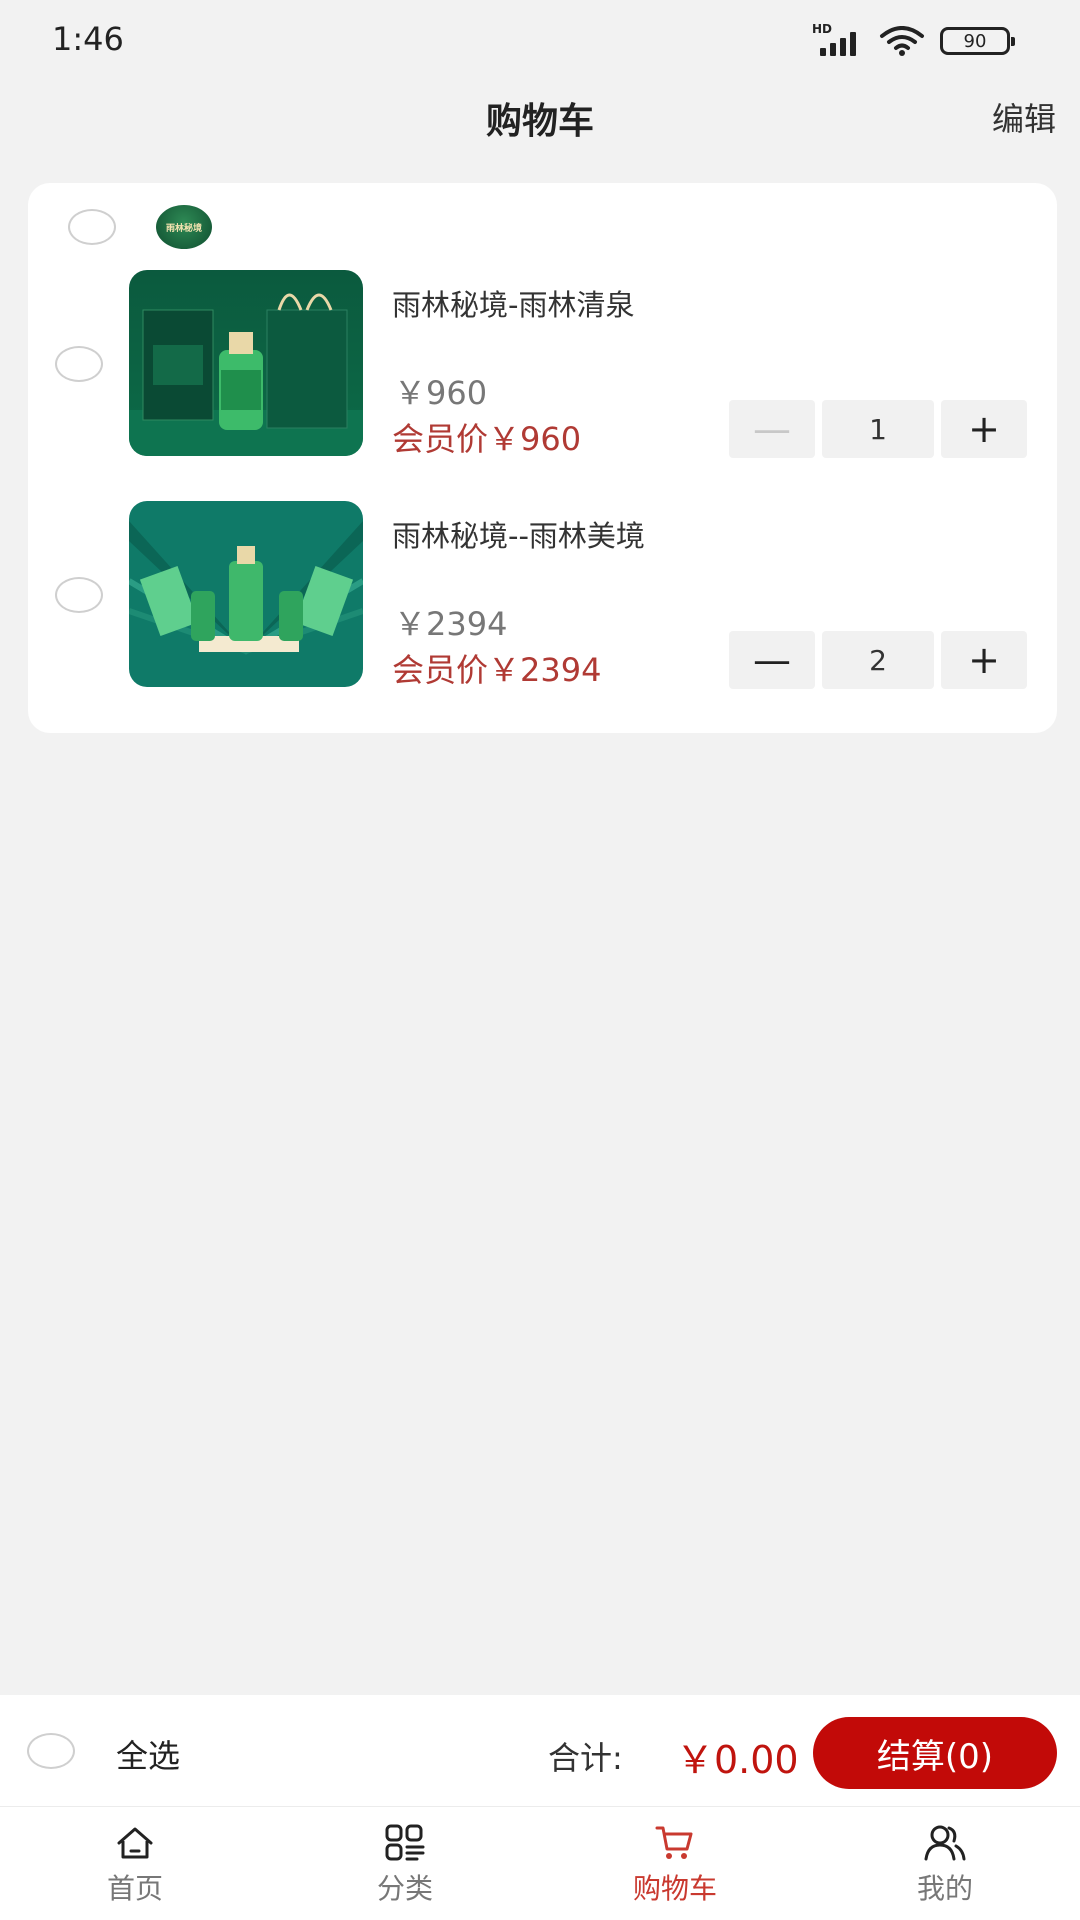 Image resolution: width=1080 pixels, height=1920 pixels. Describe the element at coordinates (975, 41) in the screenshot. I see `battery-level: 90` at that location.